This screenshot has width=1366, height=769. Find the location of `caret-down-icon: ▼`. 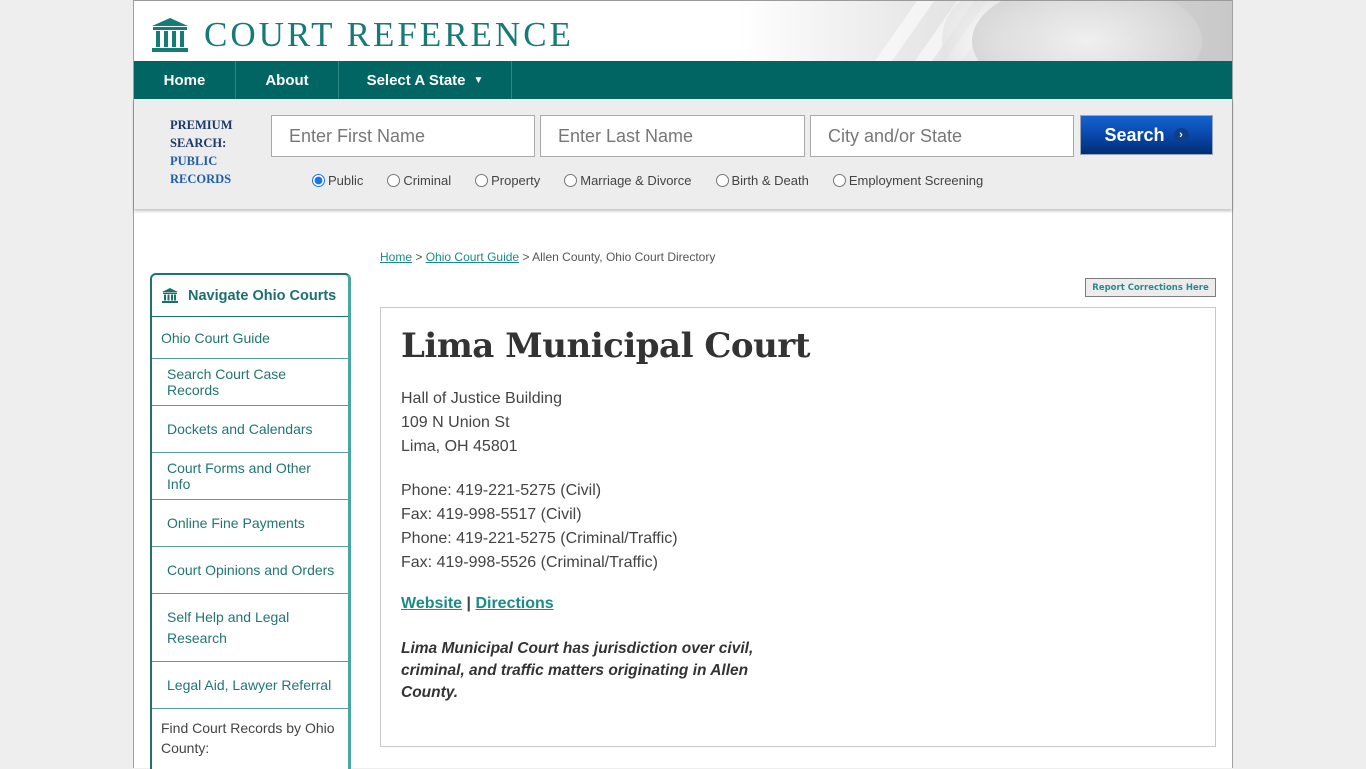

caret-down-icon: ▼ is located at coordinates (478, 80).